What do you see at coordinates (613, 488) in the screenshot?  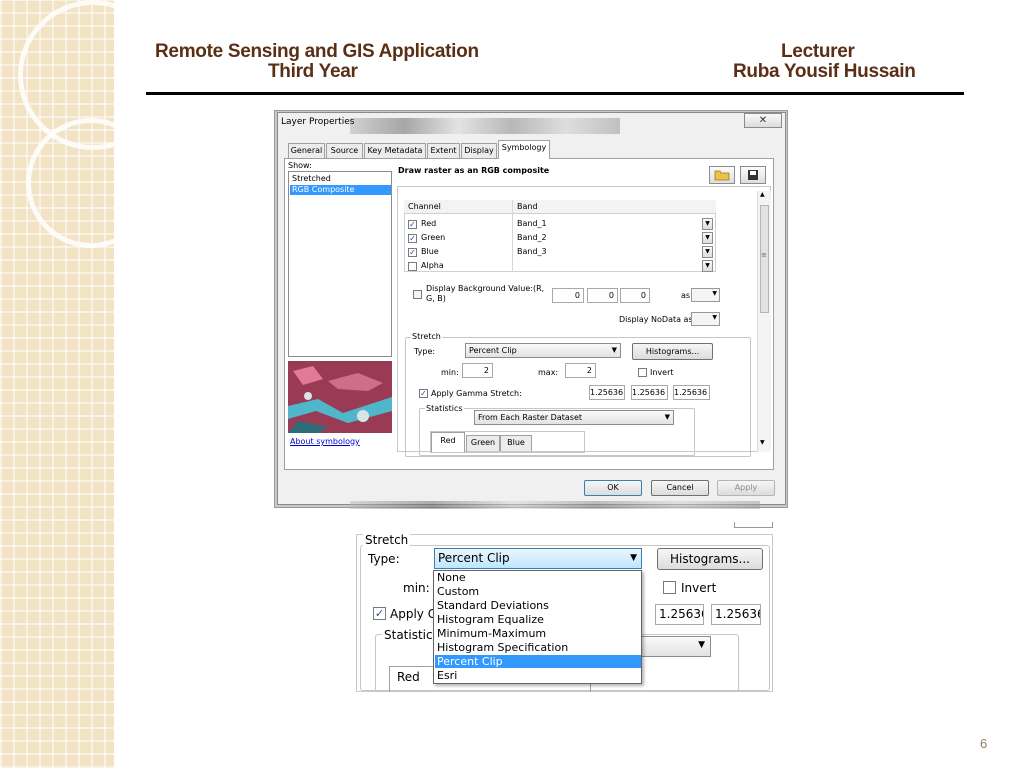 I see `ok-button: OK` at bounding box center [613, 488].